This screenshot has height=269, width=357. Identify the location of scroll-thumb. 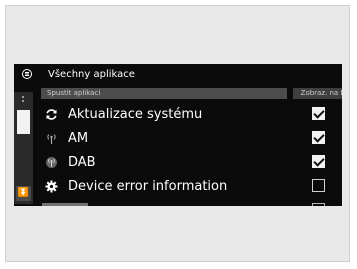
(23, 122).